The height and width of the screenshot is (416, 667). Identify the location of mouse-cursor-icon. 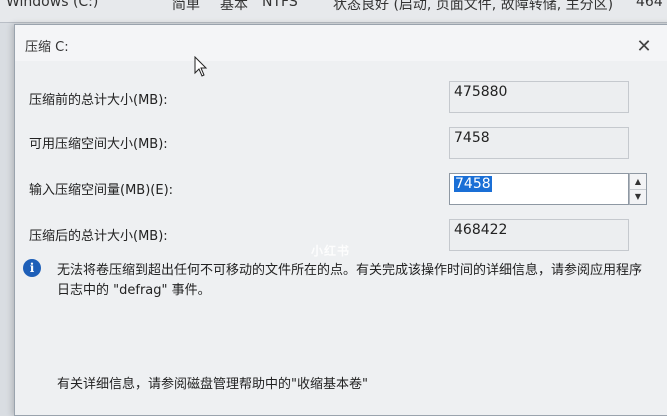
(201, 66).